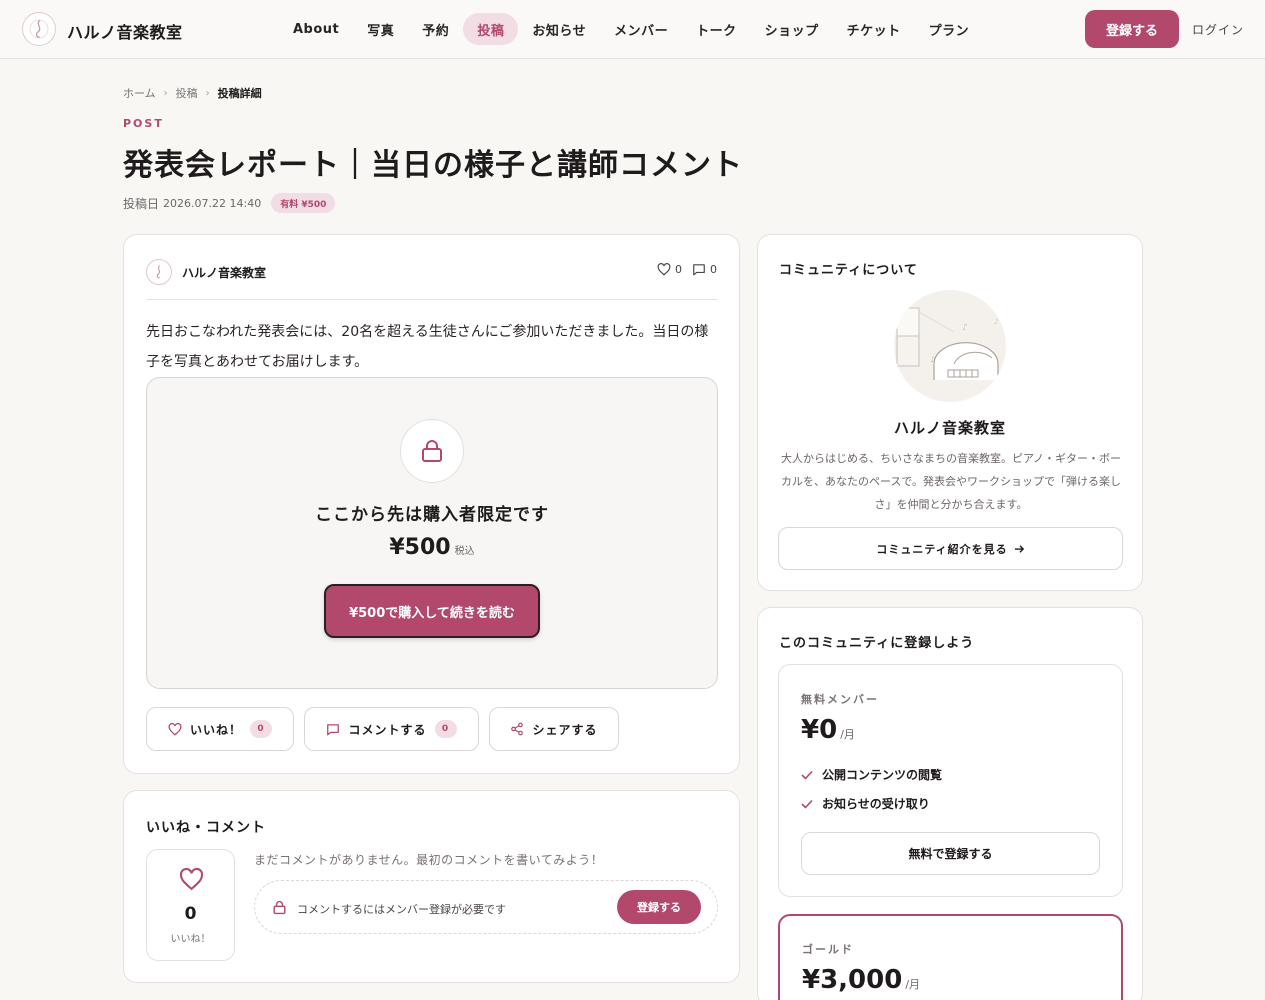  I want to click on plan-price: ¥3,000/月, so click(861, 980).